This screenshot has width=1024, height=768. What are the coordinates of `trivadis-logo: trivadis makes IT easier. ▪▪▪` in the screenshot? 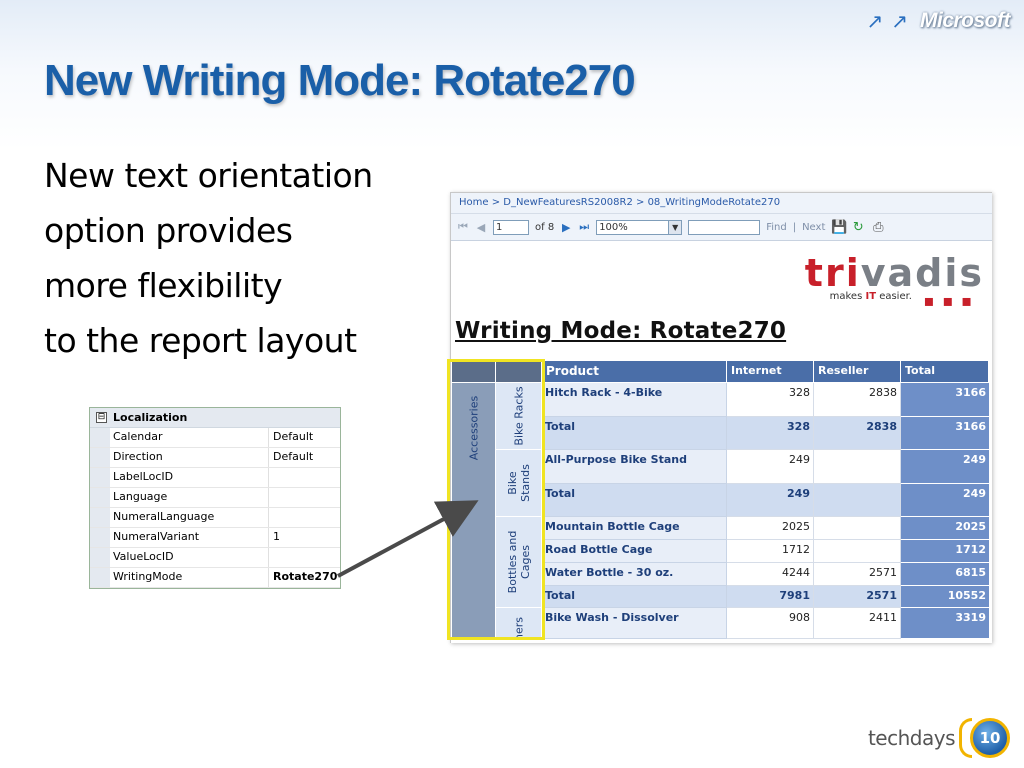 It's located at (894, 280).